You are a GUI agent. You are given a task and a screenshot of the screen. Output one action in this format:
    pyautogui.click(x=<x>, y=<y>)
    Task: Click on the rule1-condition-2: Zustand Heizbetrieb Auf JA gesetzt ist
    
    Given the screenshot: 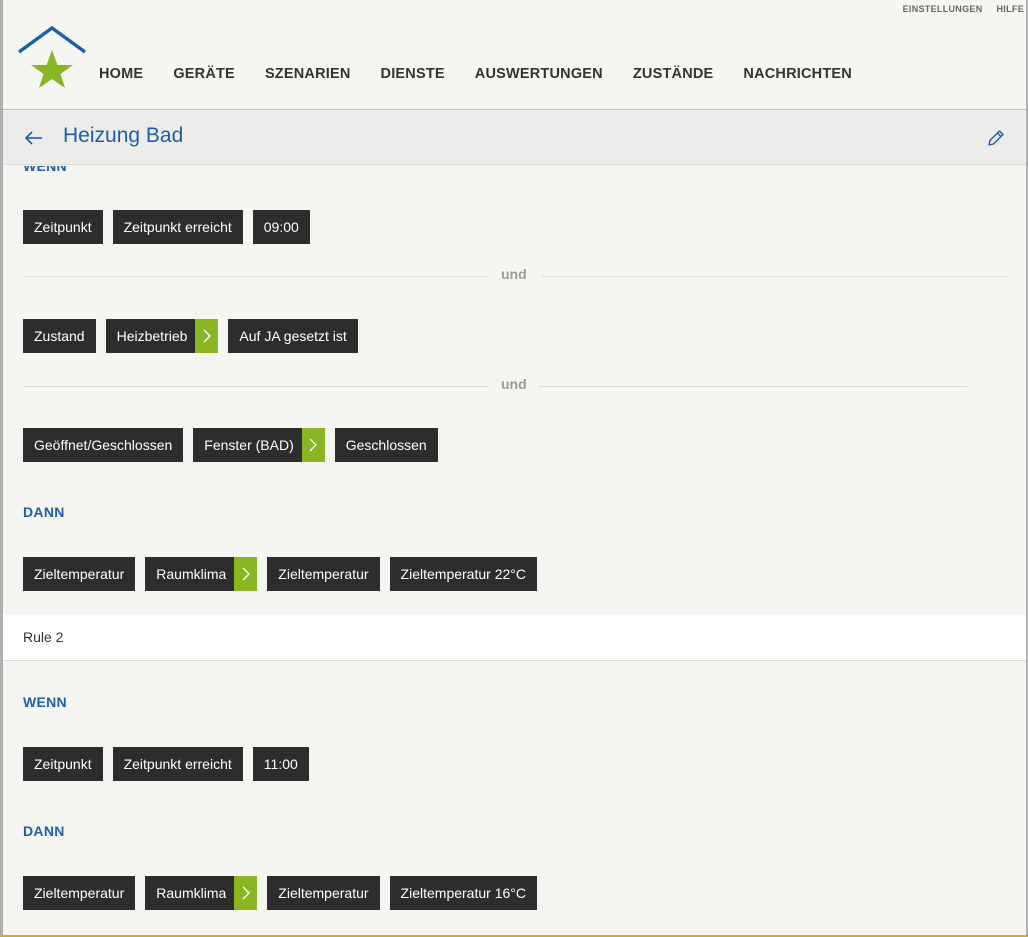 What is the action you would take?
    pyautogui.click(x=190, y=336)
    